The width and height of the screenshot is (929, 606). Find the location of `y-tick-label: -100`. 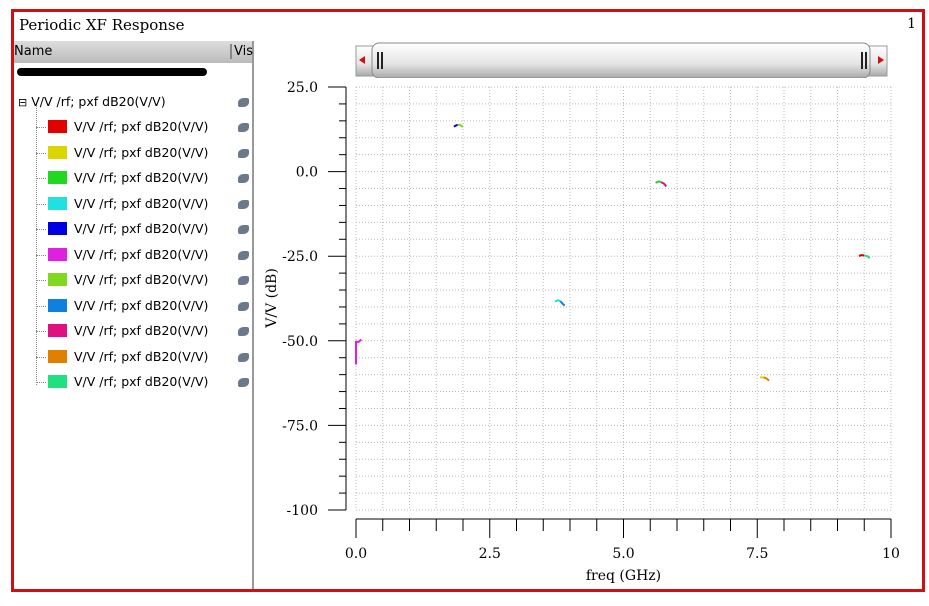

y-tick-label: -100 is located at coordinates (302, 511).